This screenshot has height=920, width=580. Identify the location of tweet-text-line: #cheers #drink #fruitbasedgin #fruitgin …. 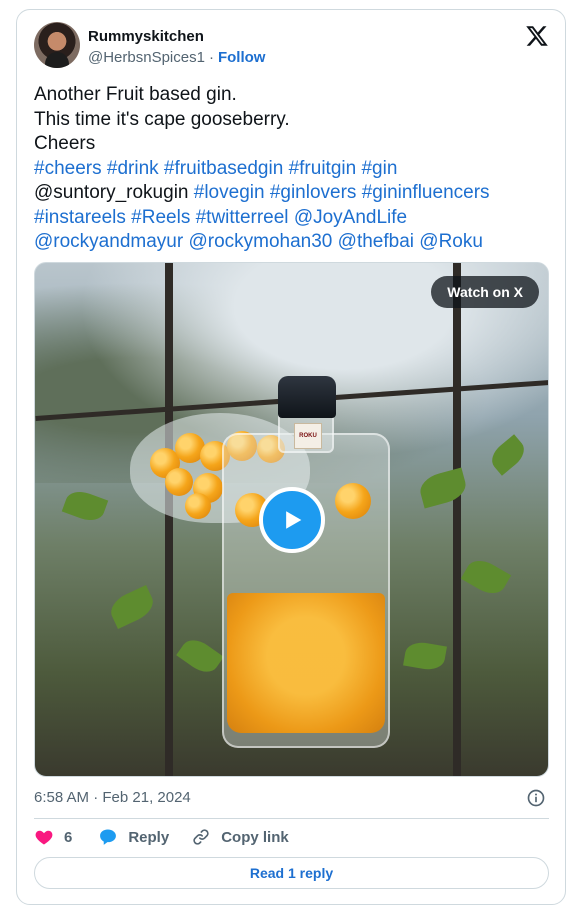
(294, 169).